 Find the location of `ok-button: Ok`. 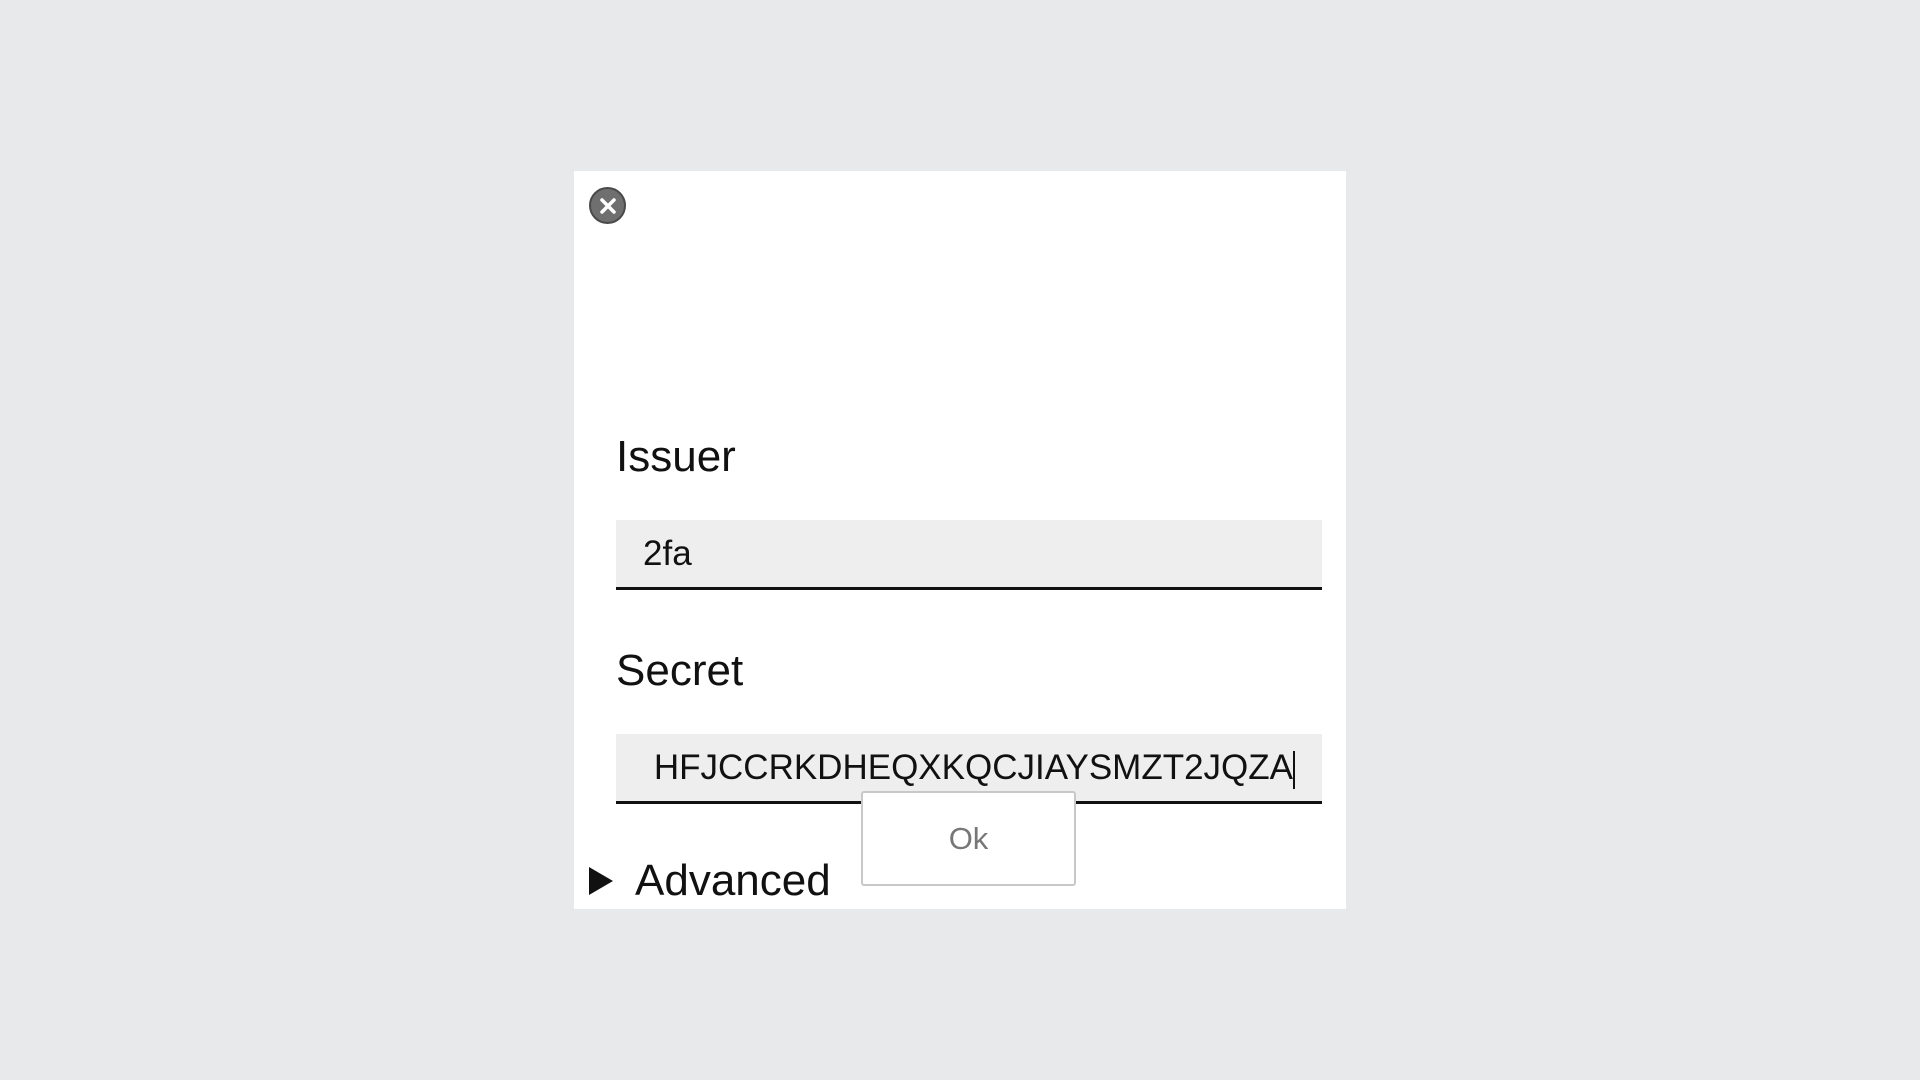

ok-button: Ok is located at coordinates (968, 838).